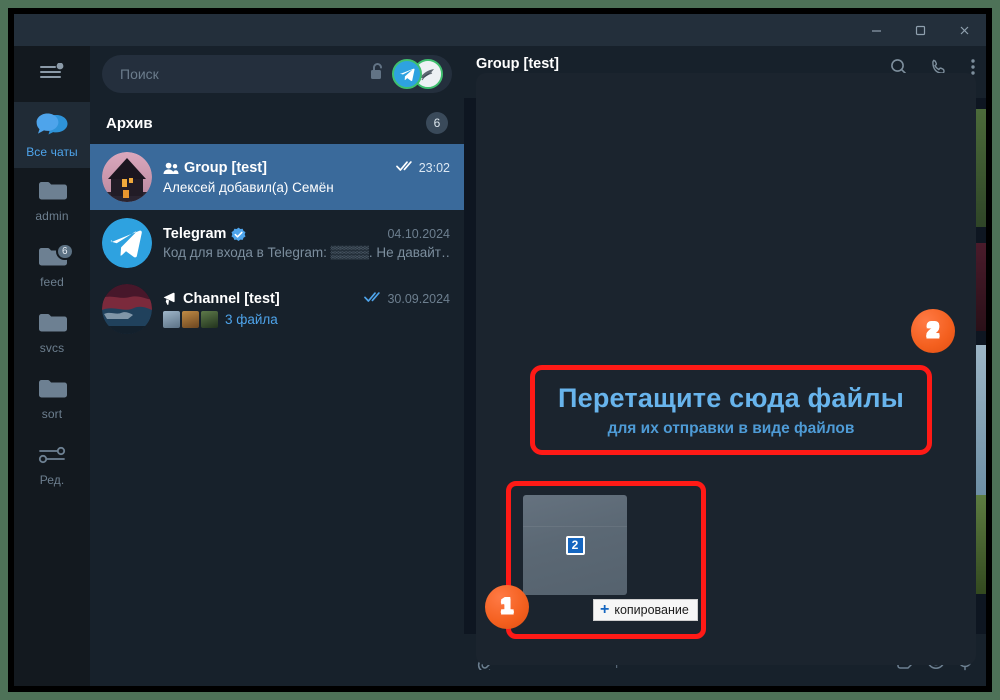 This screenshot has height=700, width=1000. Describe the element at coordinates (171, 168) in the screenshot. I see `group-icon` at that location.